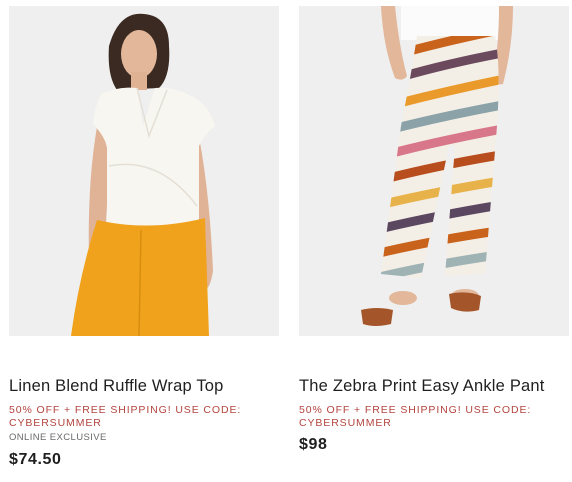 This screenshot has width=572, height=482. What do you see at coordinates (58, 437) in the screenshot?
I see `online-exclusive-badge: ONLINE EXCLUSIVE` at bounding box center [58, 437].